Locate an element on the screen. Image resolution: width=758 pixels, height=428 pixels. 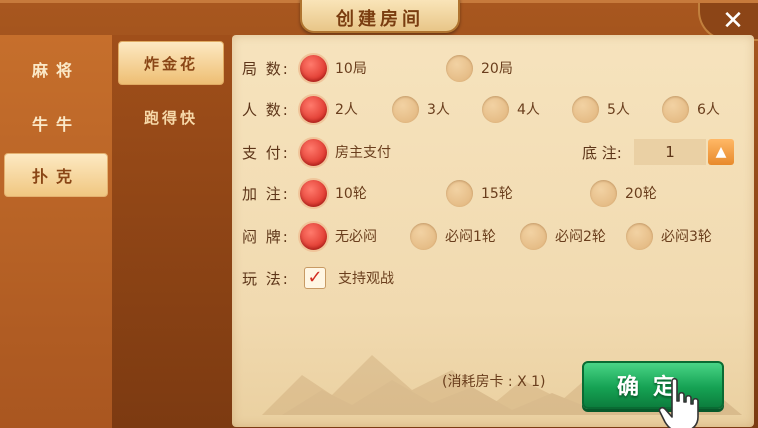
players-row: 人 数: 2人 3人 4人 5人 6人 is located at coordinates (492, 109).